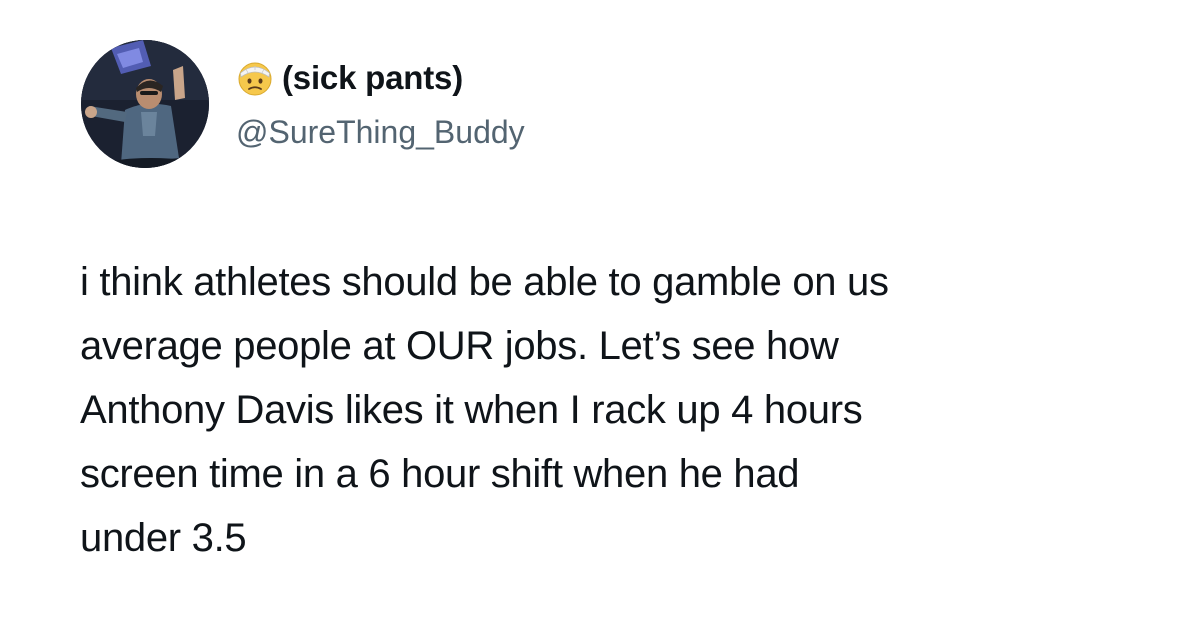 Image resolution: width=1200 pixels, height=628 pixels. I want to click on user-handle: @SureThing_Buddy, so click(380, 132).